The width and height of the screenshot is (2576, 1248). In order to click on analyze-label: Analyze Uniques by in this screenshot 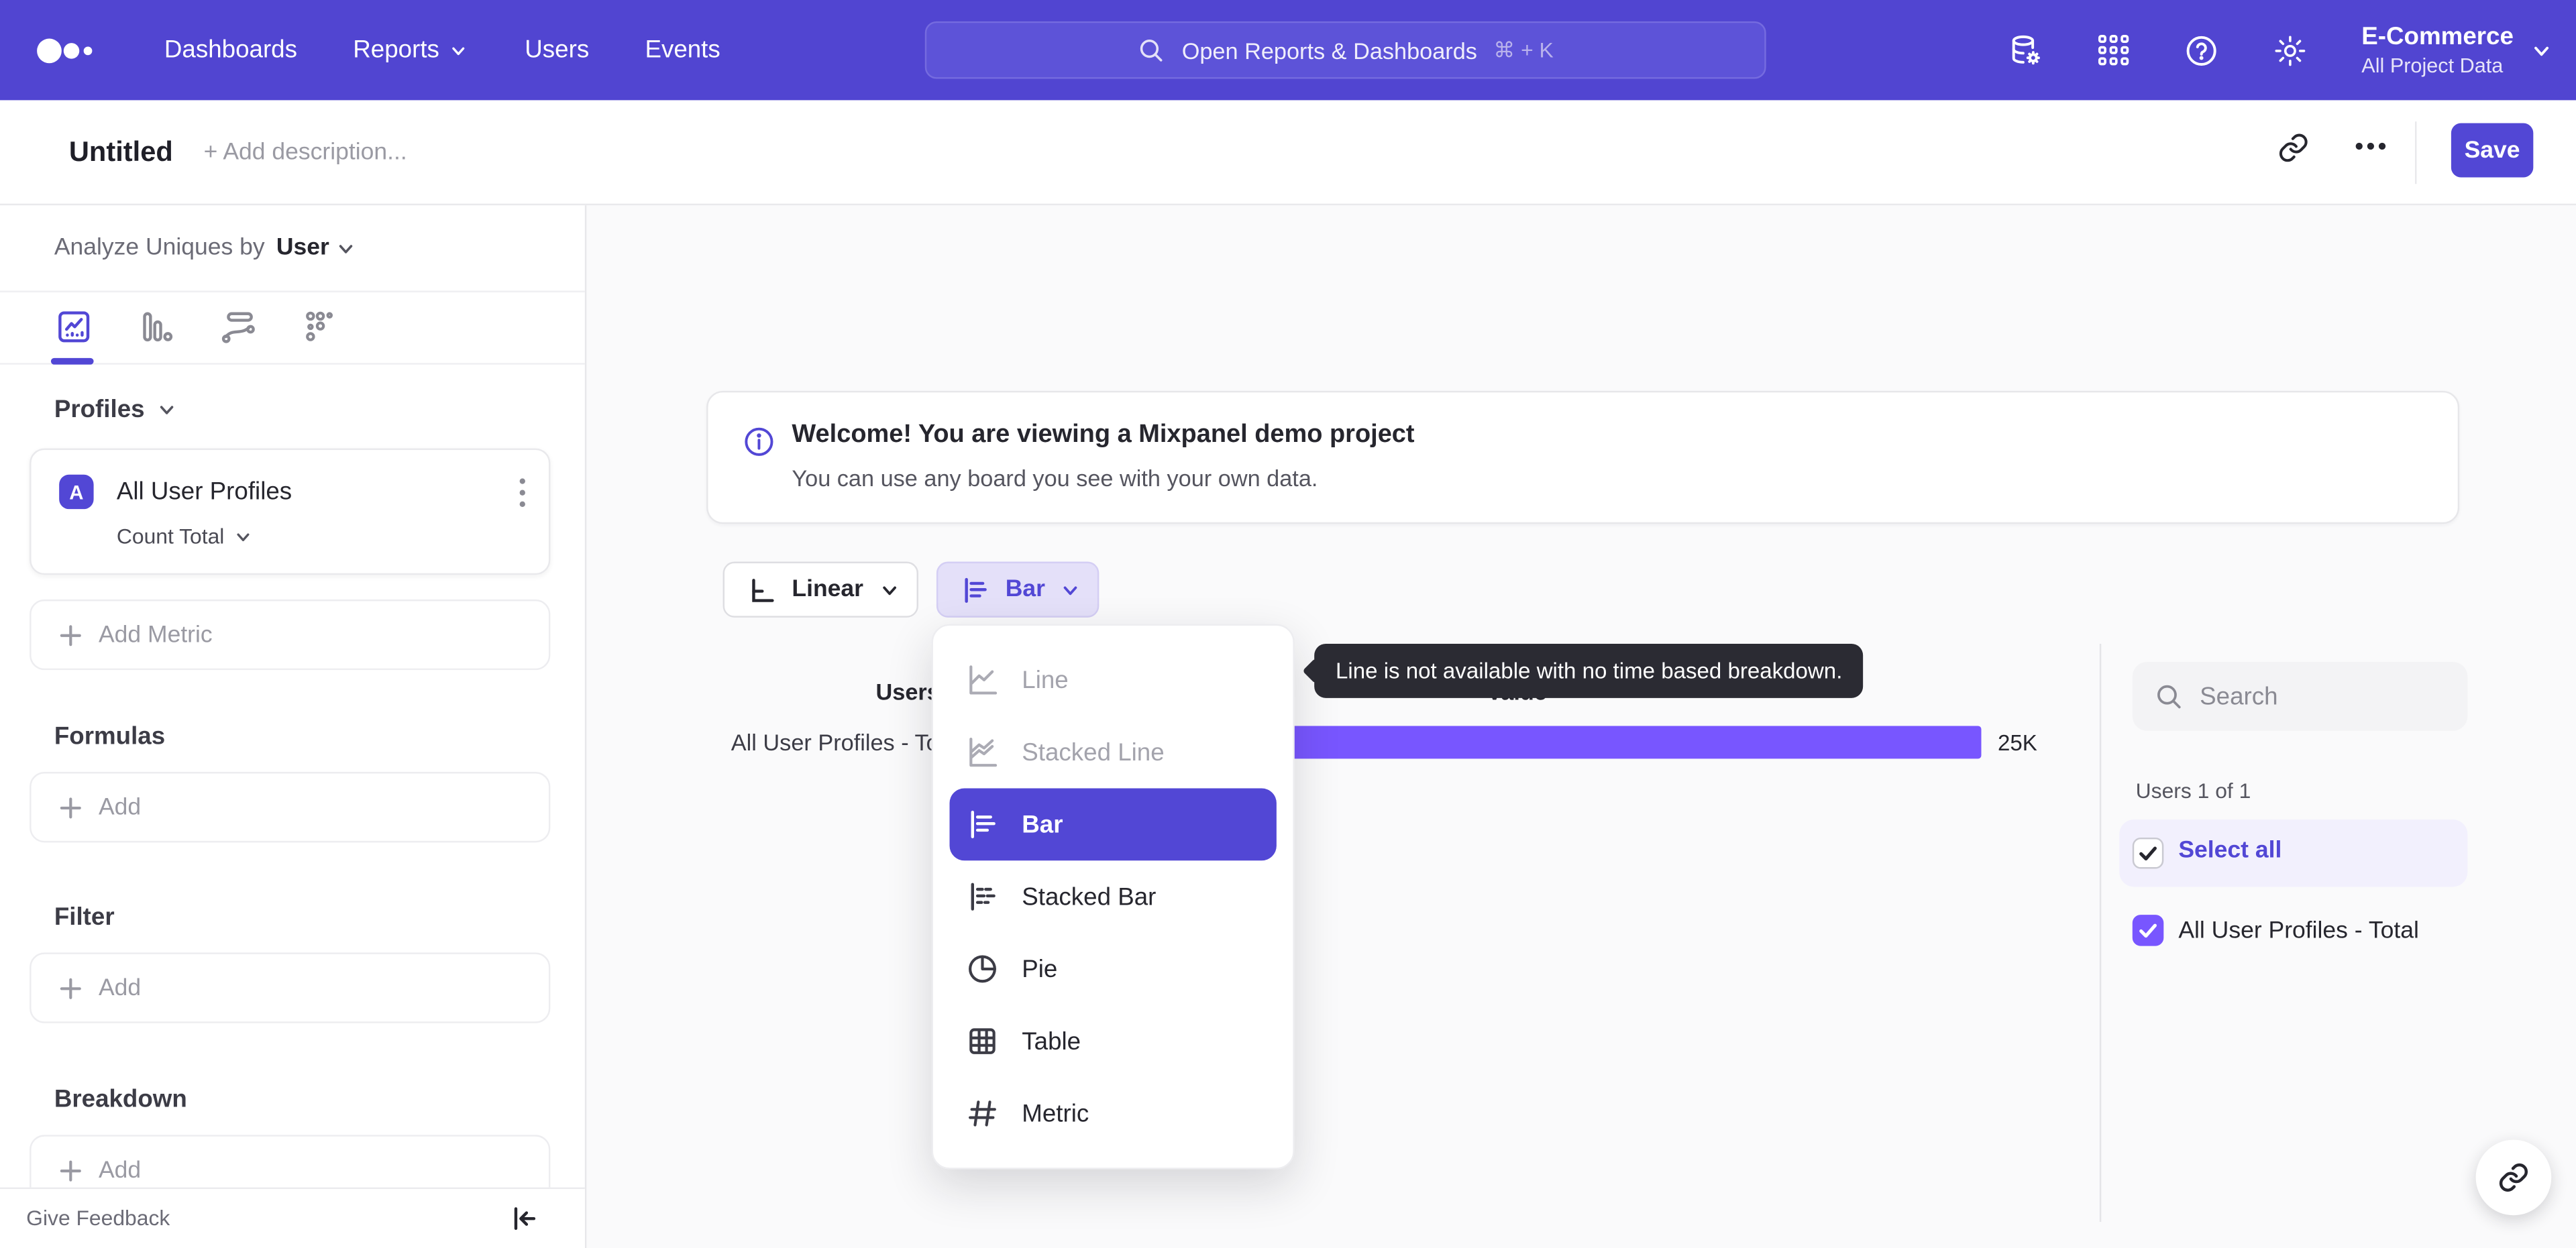, I will do `click(159, 248)`.